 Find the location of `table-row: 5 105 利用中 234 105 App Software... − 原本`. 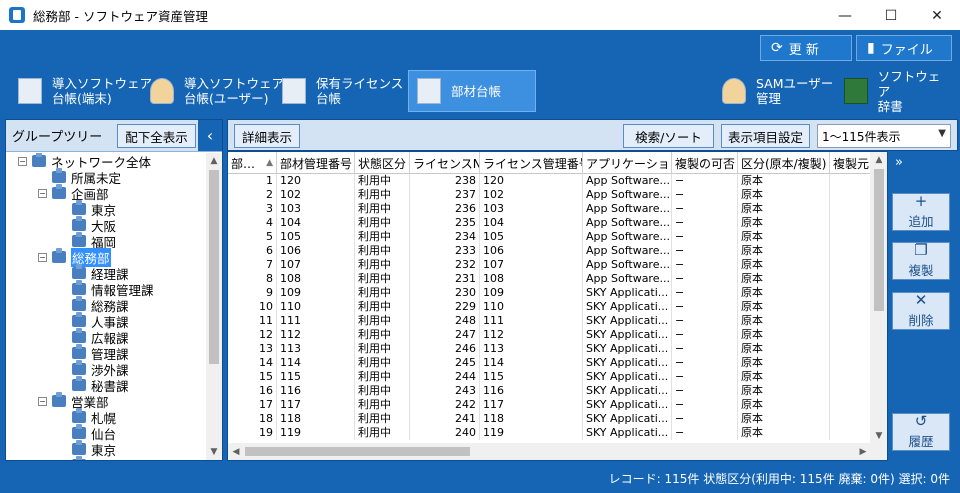

table-row: 5 105 利用中 234 105 App Software... − 原本 is located at coordinates (550, 237).